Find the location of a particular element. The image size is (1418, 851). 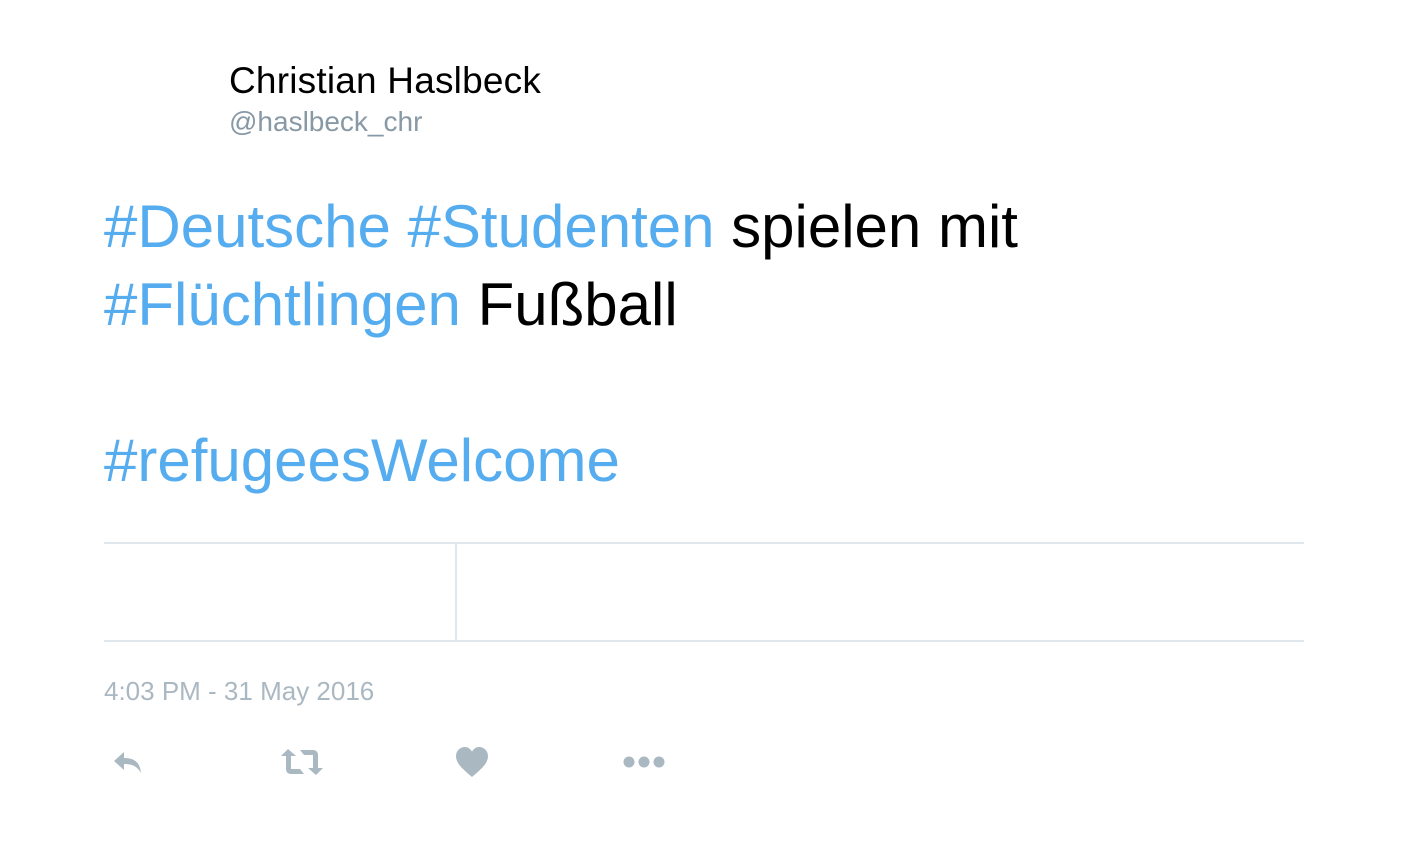

tweet-stats-row is located at coordinates (704, 592).